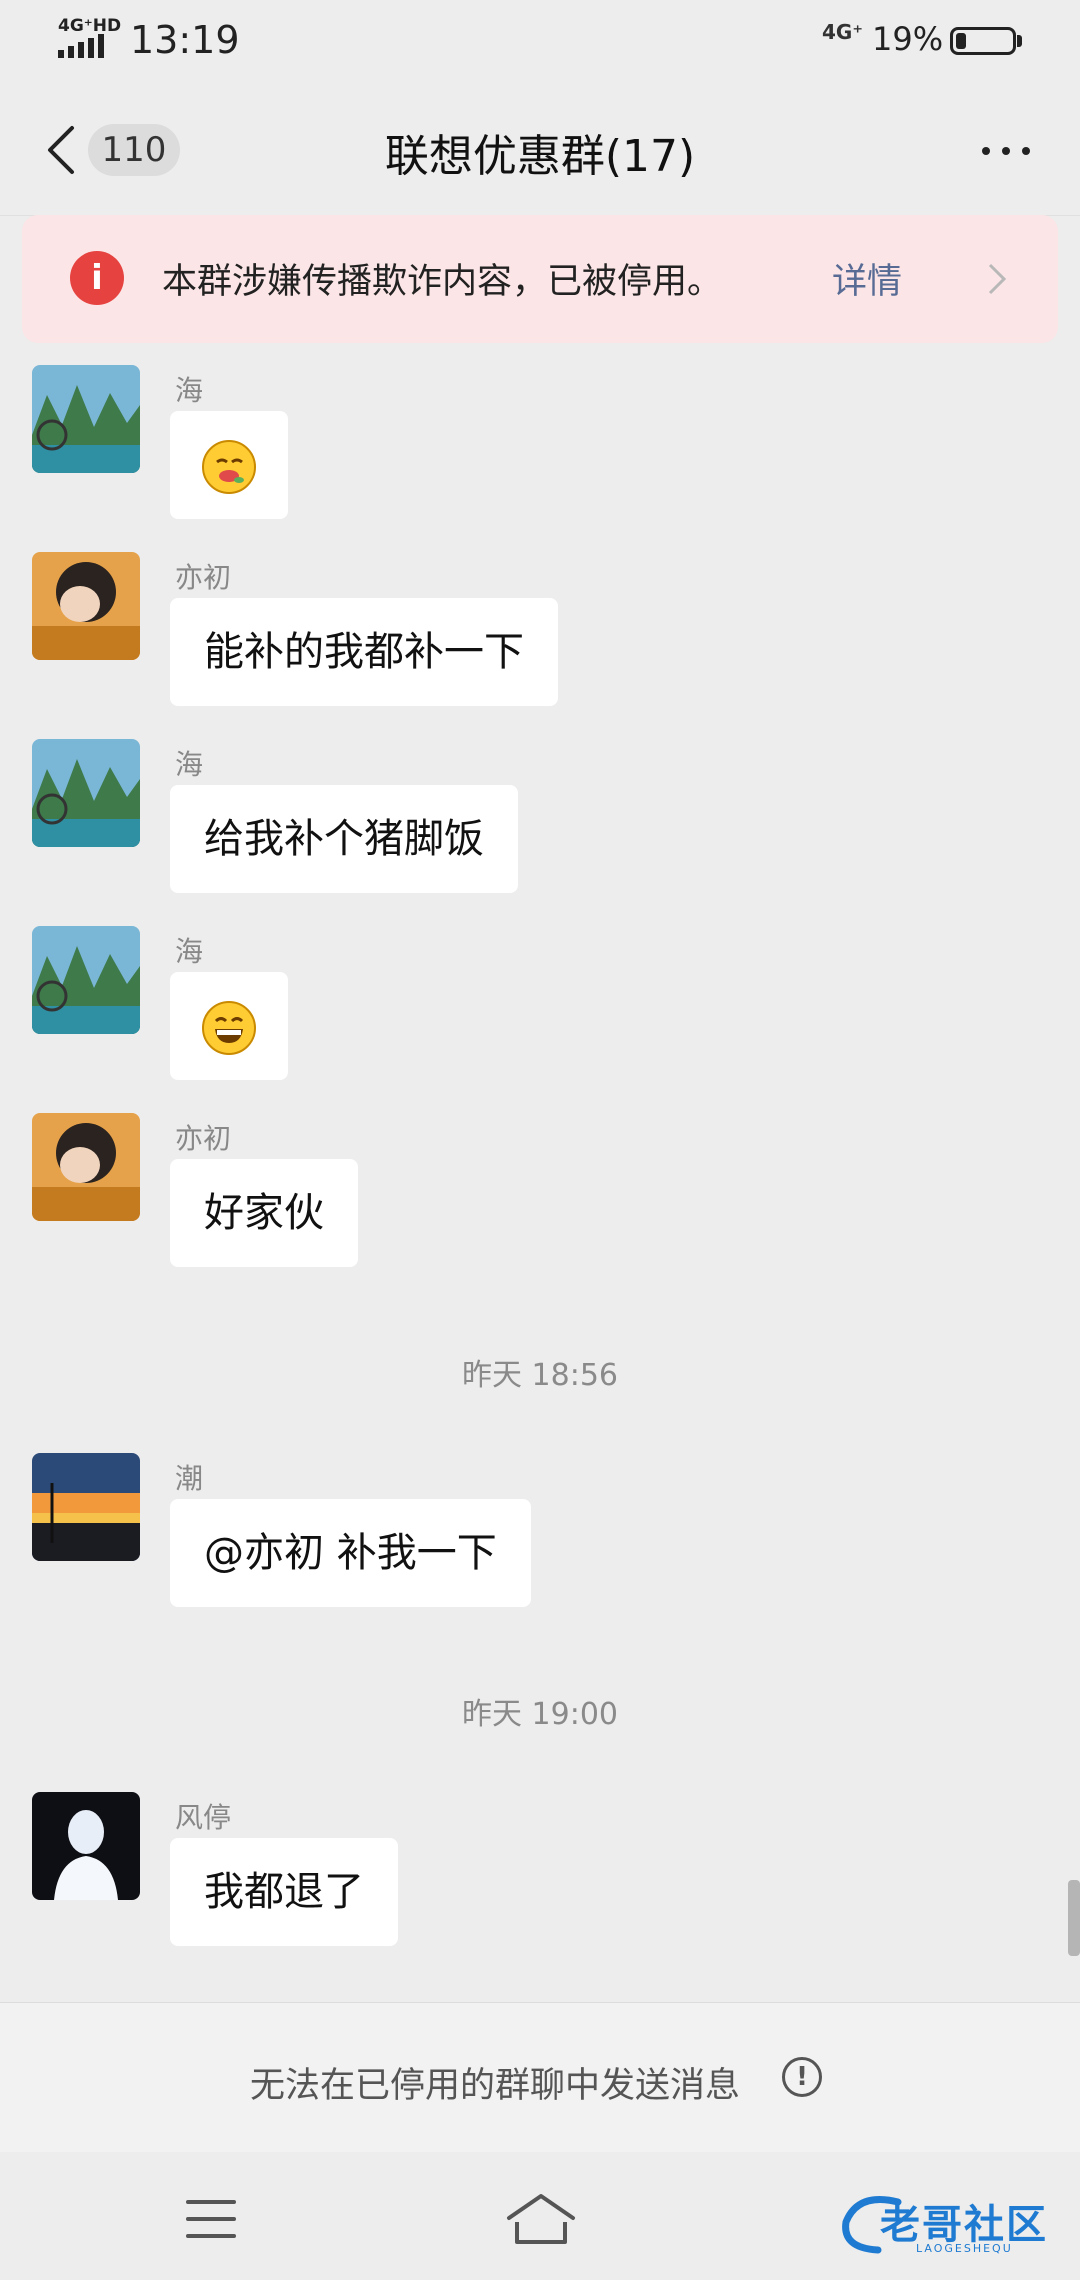 This screenshot has width=1080, height=2280. I want to click on signal-icon, so click(81, 46).